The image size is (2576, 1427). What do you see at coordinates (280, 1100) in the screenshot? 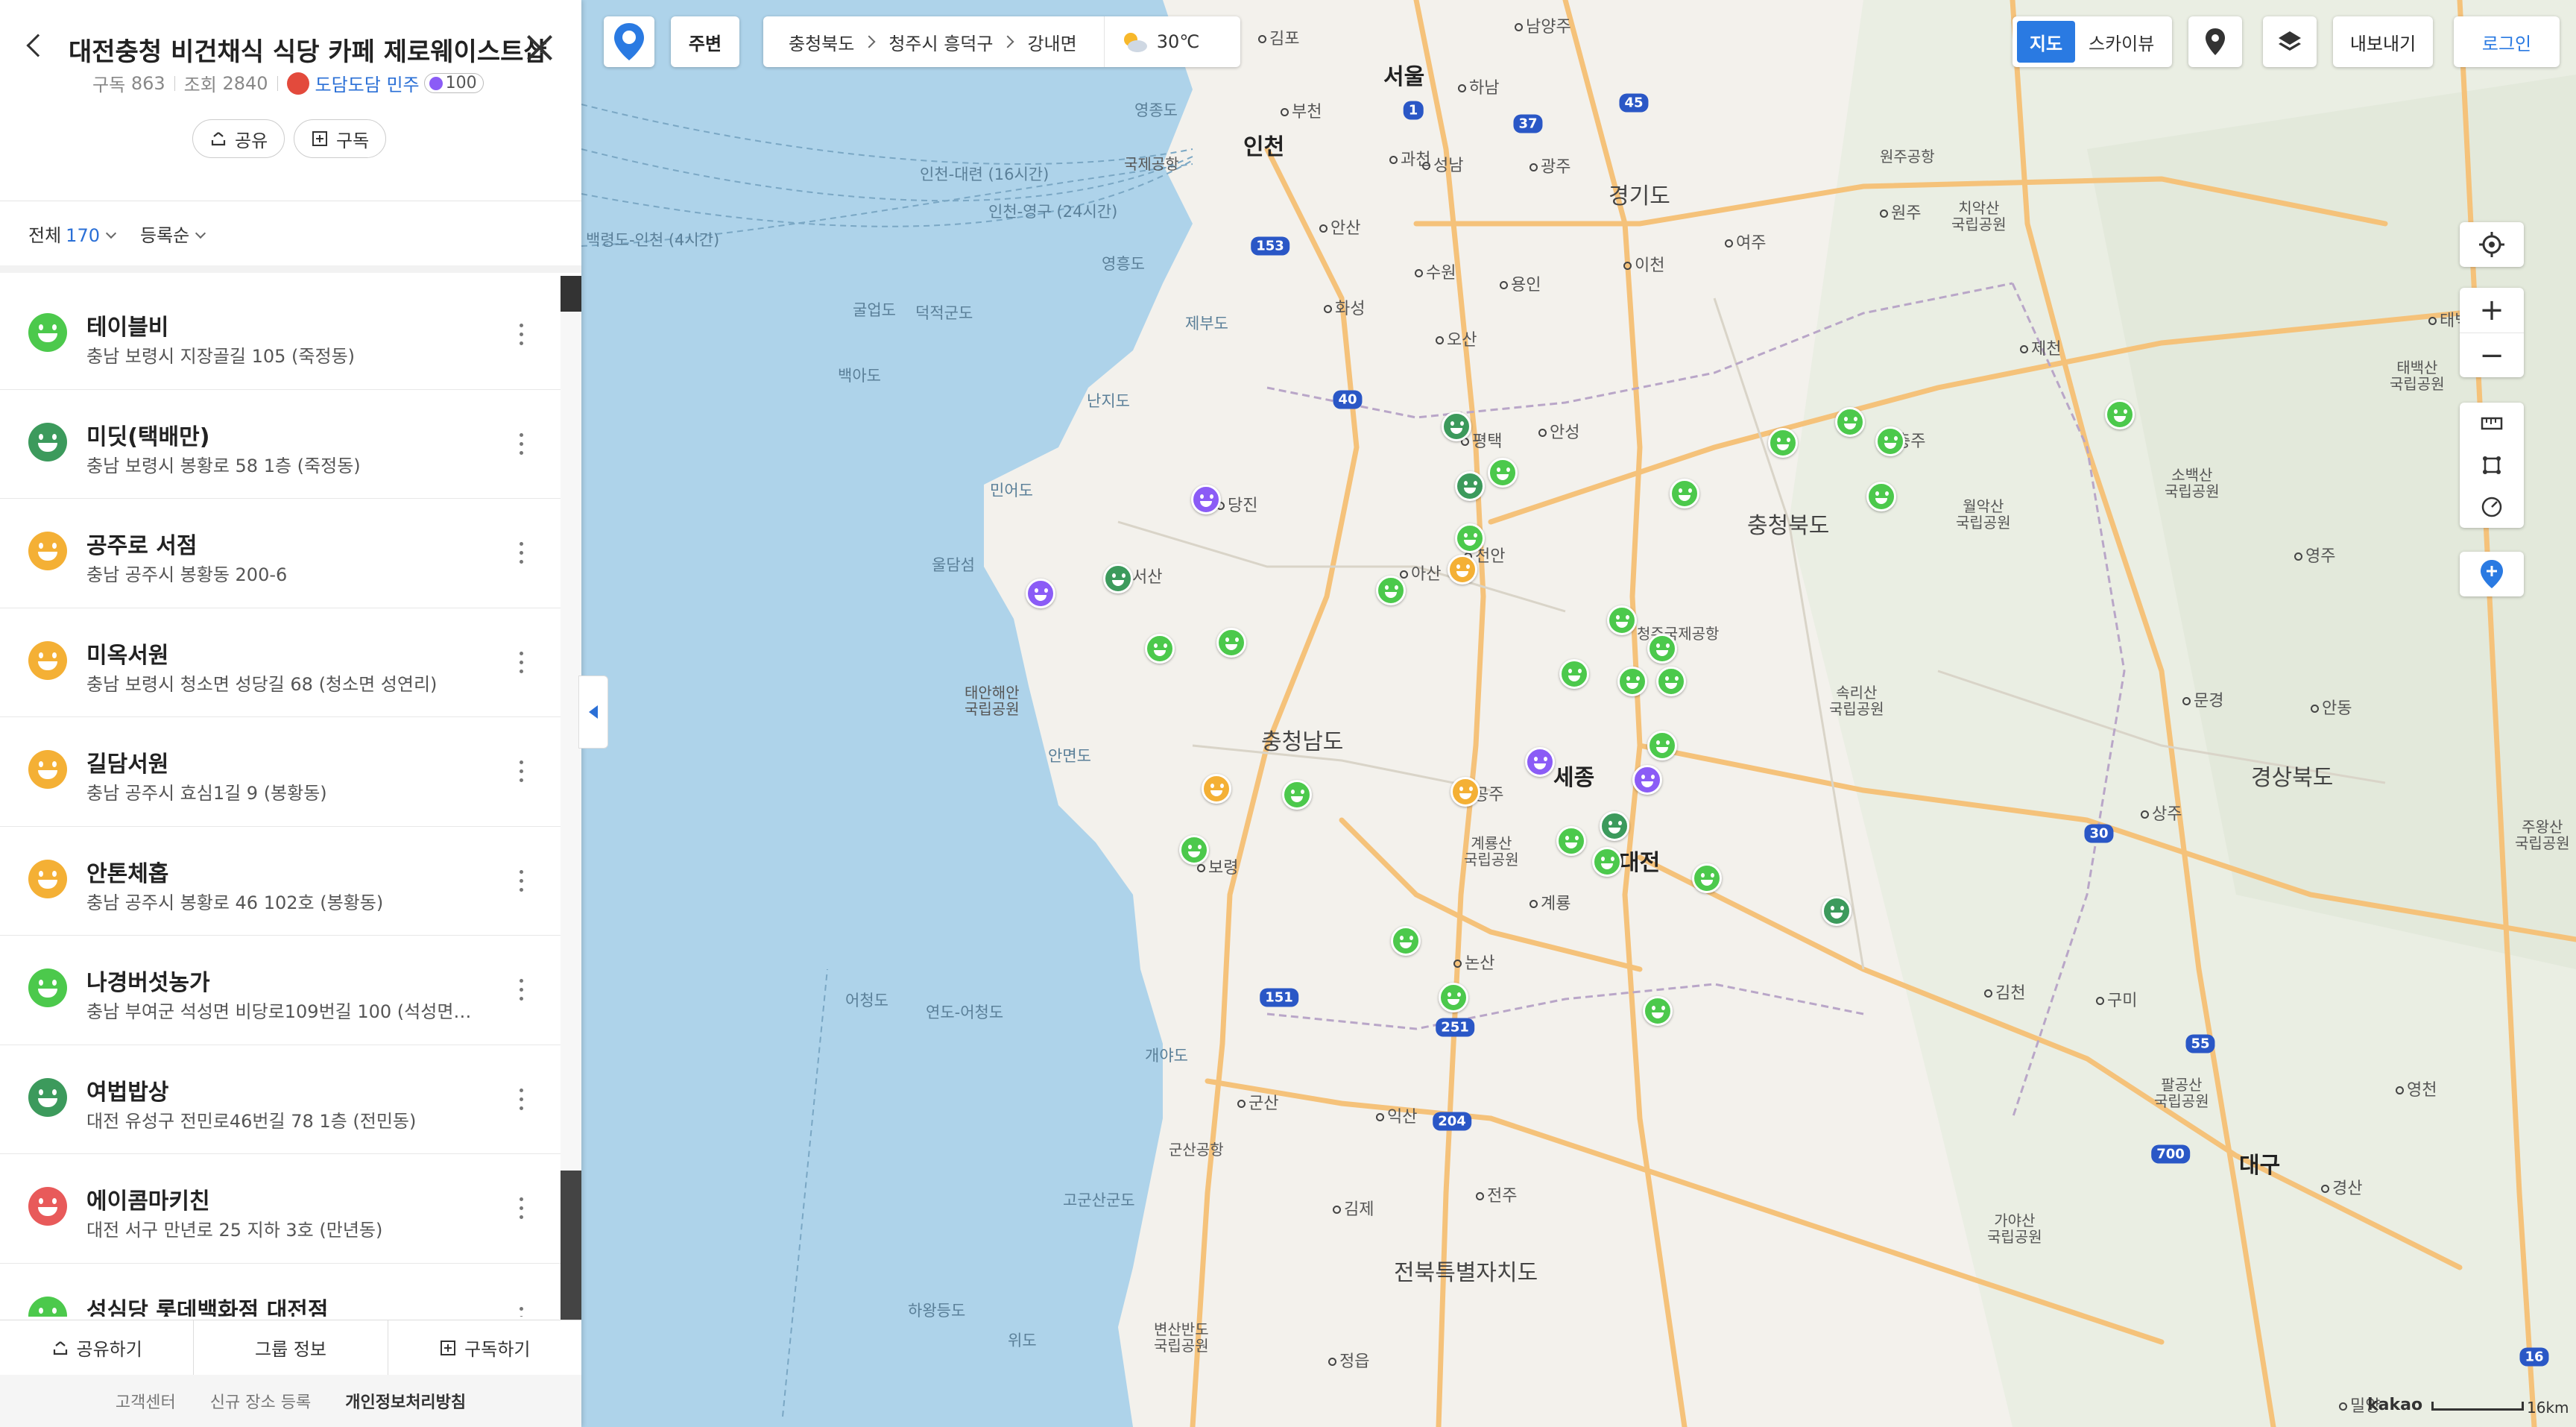
I see `place-list-item: 여법밥상 대전 유성구 전민로46번길 78 1층 (전민동)` at bounding box center [280, 1100].